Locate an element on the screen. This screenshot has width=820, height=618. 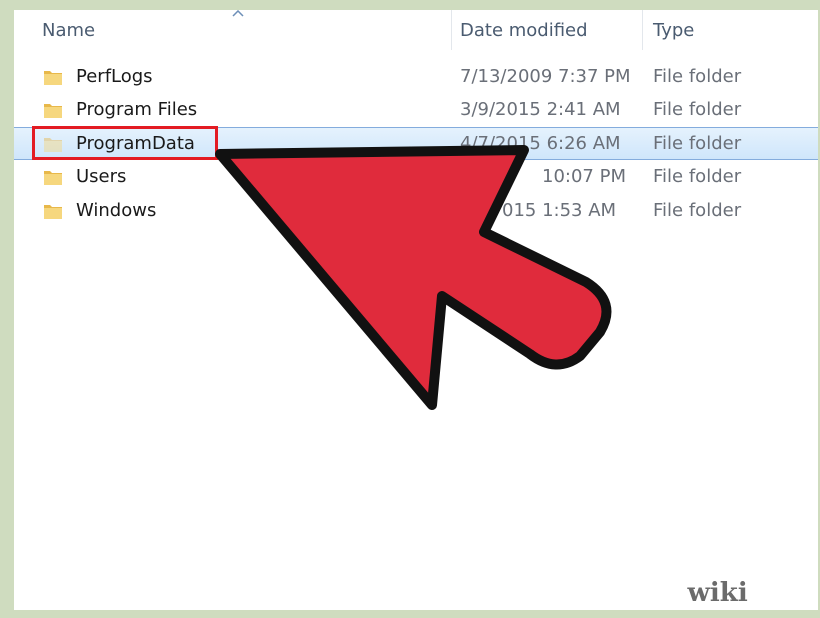
wikihow-watermark: wikiHow is located at coordinates (738, 591).